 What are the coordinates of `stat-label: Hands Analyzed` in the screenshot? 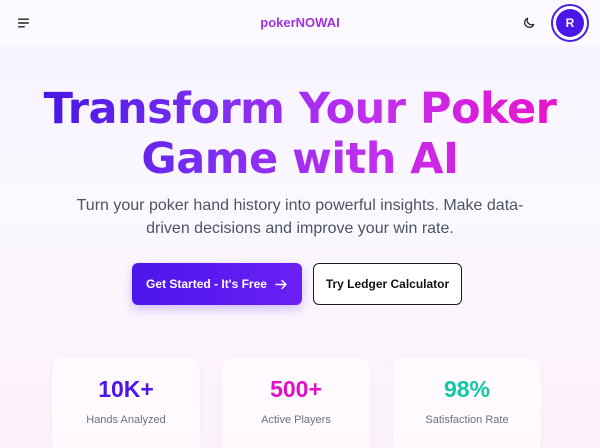 It's located at (126, 420).